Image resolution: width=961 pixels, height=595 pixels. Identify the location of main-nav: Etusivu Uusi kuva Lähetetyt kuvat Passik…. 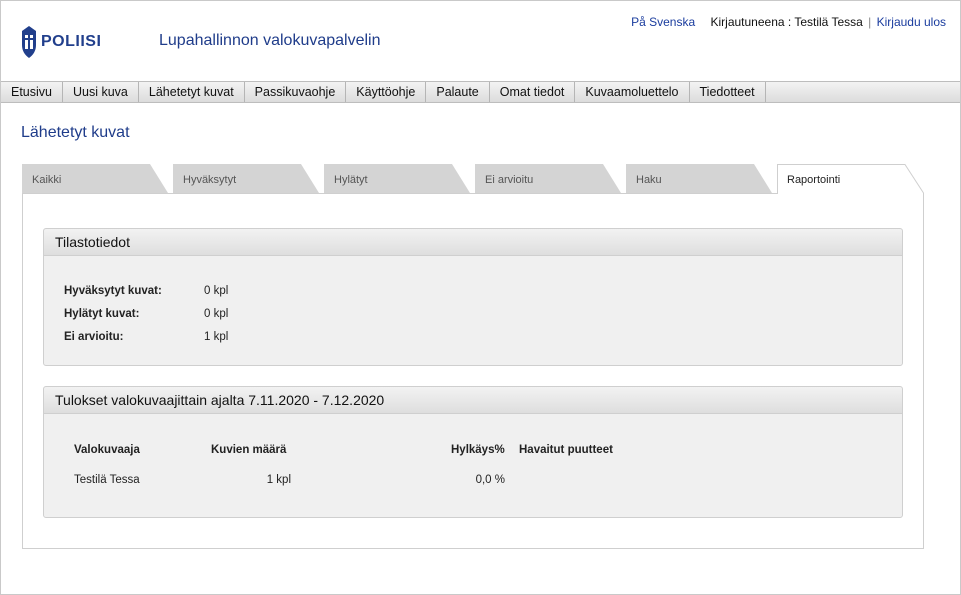
(480, 92).